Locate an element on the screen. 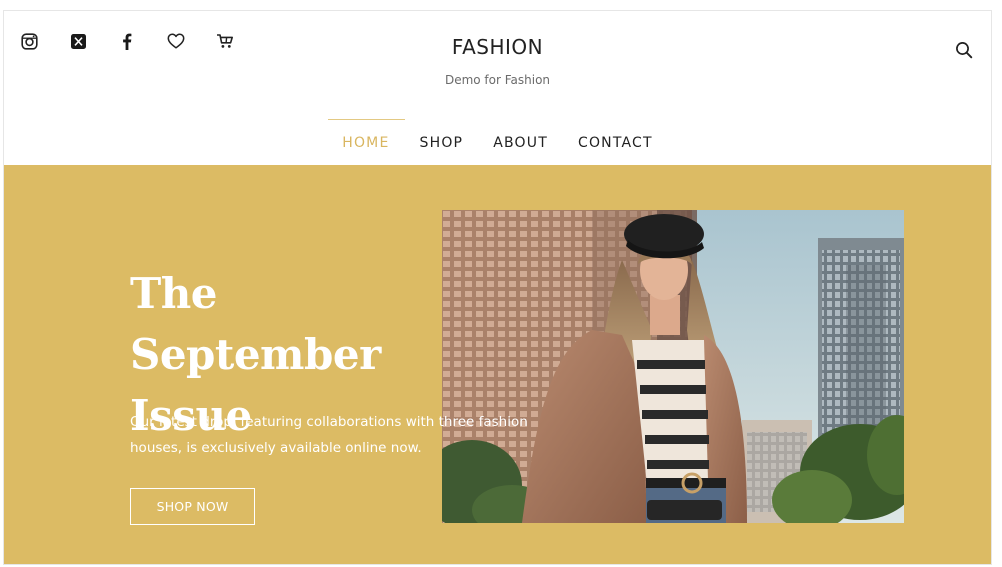 This screenshot has height=567, width=1002. search-icon is located at coordinates (965, 51).